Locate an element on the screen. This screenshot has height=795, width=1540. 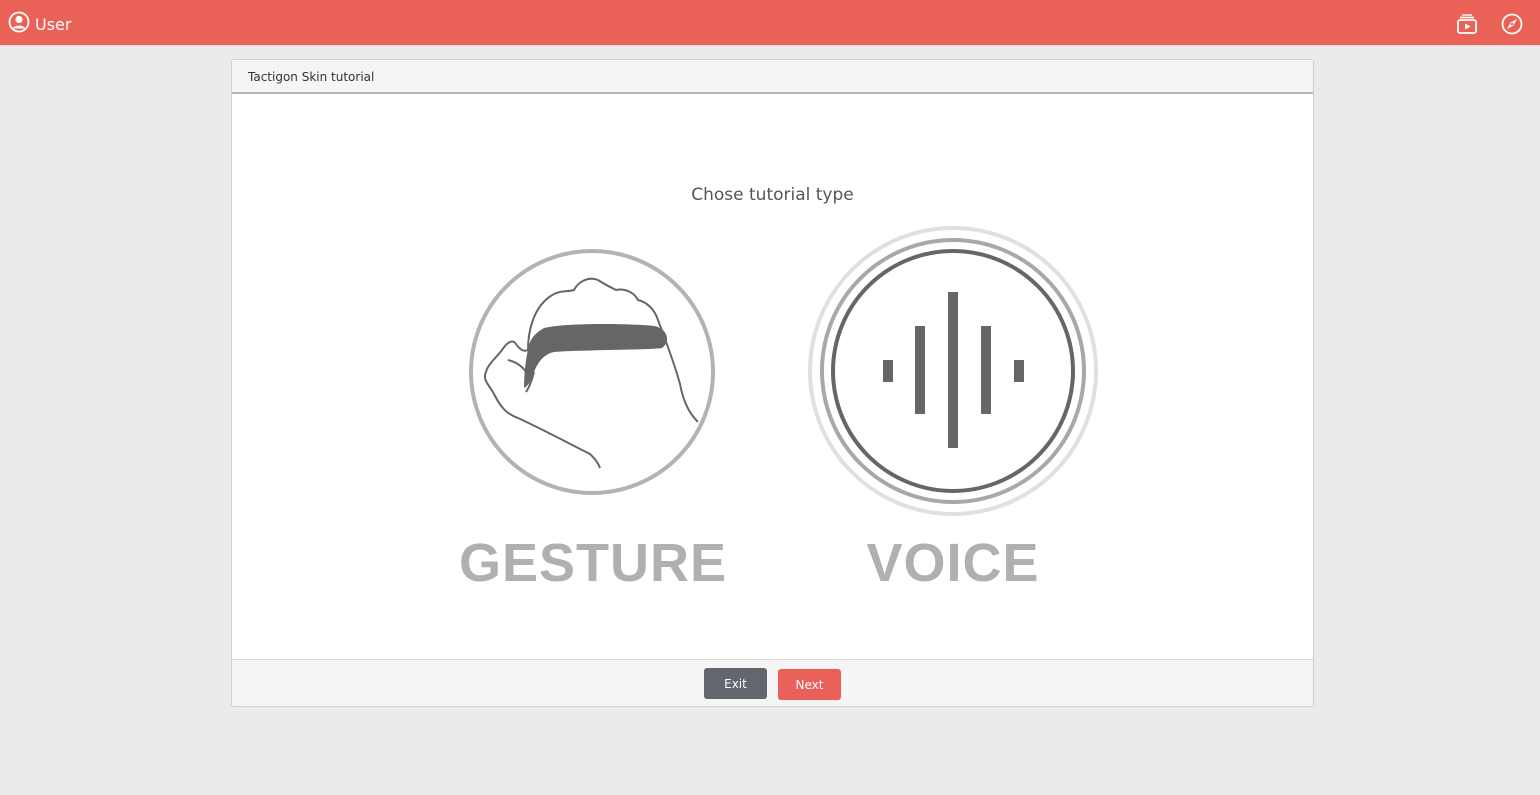
user-circle-icon is located at coordinates (19, 24).